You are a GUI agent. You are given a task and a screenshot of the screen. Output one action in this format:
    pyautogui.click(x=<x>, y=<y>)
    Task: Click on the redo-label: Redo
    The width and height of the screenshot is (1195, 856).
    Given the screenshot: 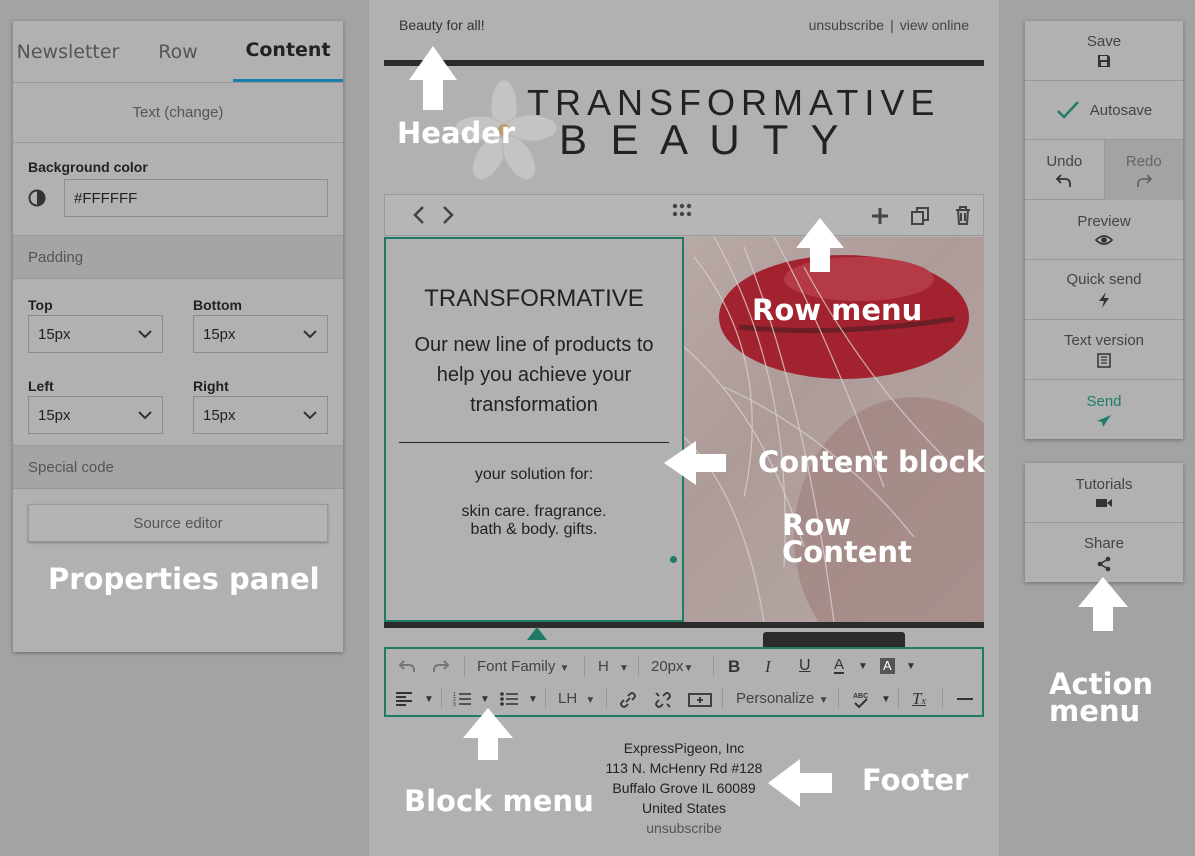 What is the action you would take?
    pyautogui.click(x=1143, y=161)
    